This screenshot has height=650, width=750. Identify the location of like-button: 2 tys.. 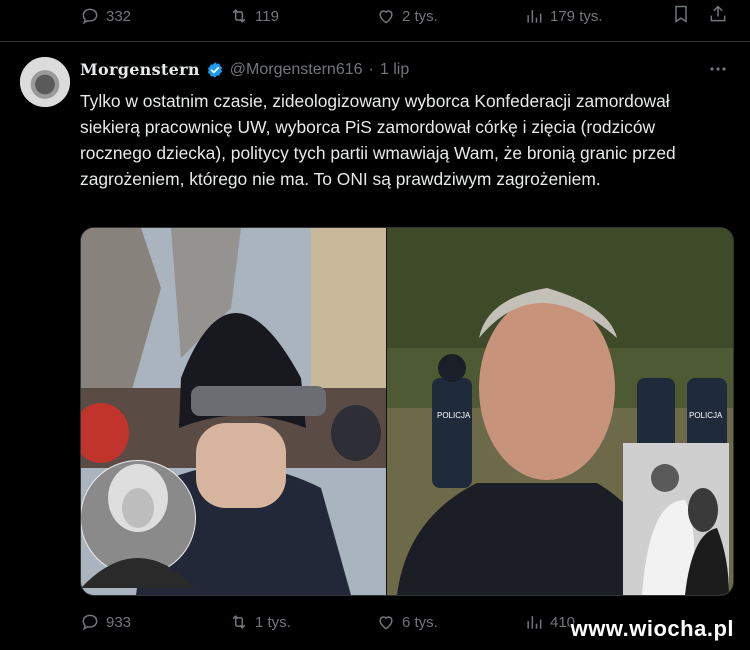
(407, 16).